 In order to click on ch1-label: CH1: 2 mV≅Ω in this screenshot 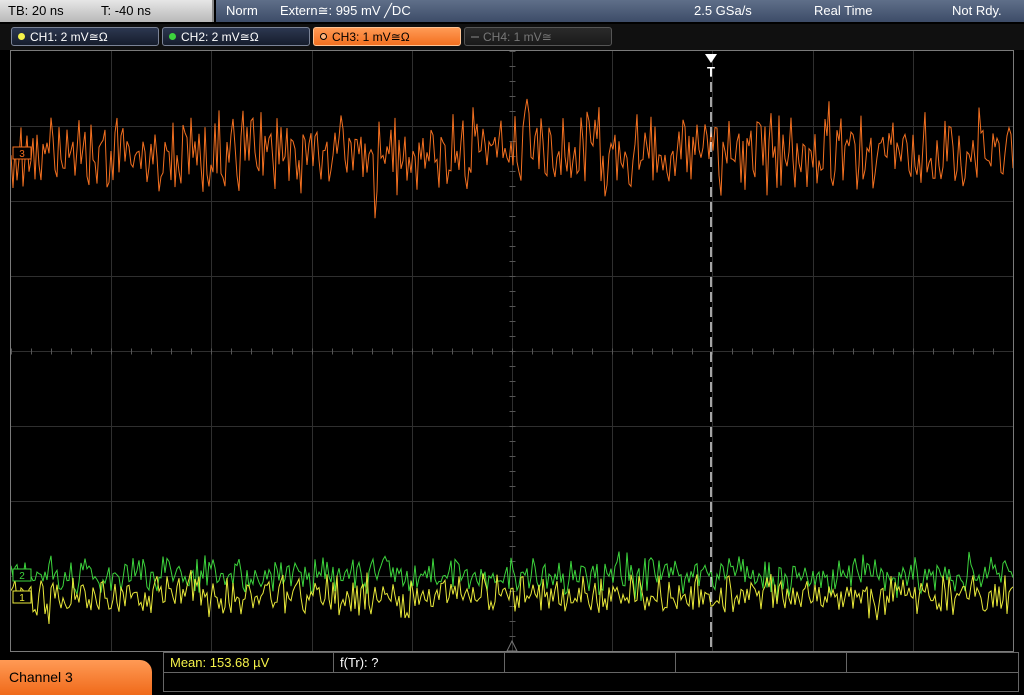, I will do `click(69, 37)`.